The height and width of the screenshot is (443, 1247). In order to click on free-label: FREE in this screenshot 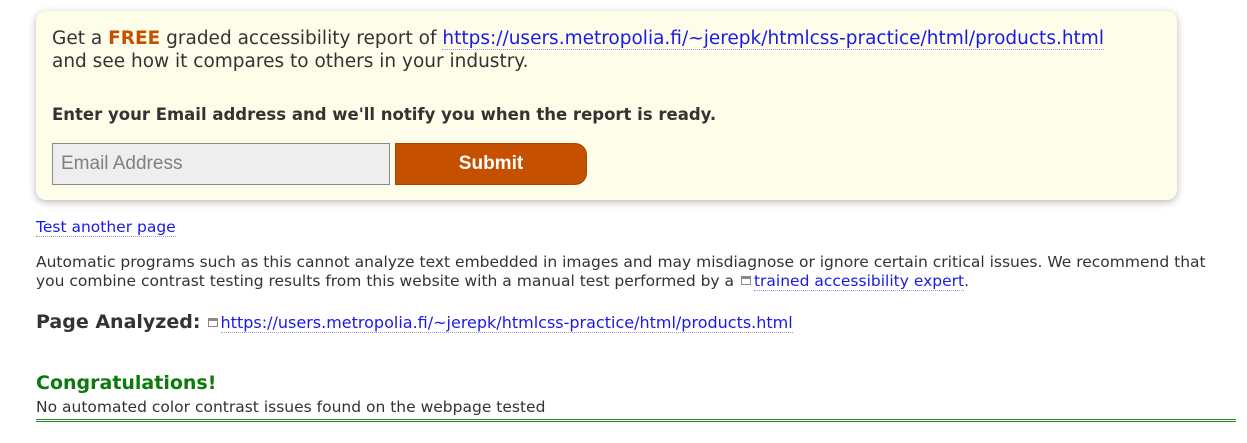, I will do `click(134, 38)`.